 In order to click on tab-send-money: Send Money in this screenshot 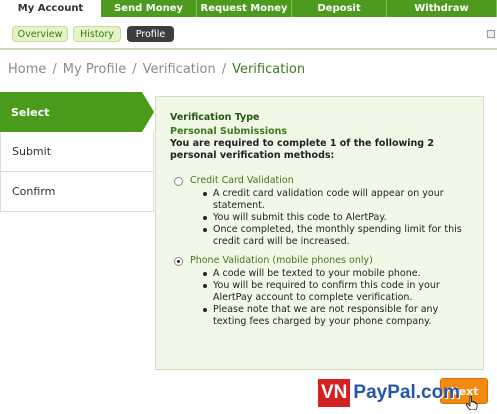, I will do `click(149, 8)`.